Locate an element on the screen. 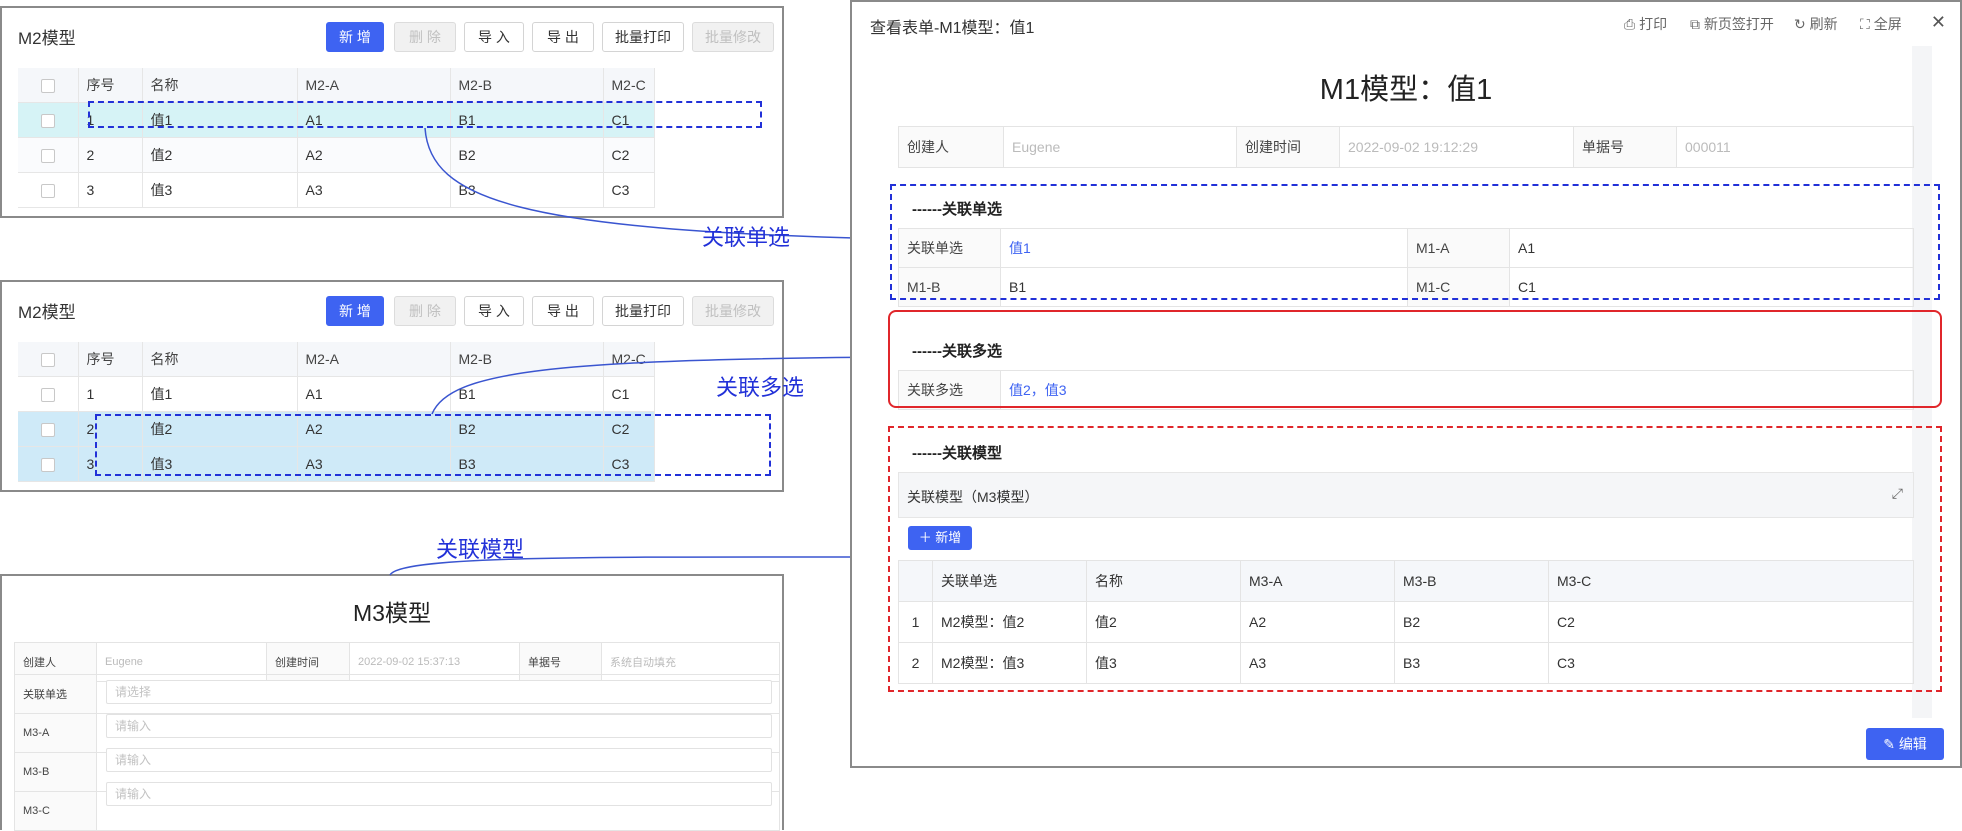 The height and width of the screenshot is (831, 1962). form-title: M1模型：值1 is located at coordinates (1406, 90).